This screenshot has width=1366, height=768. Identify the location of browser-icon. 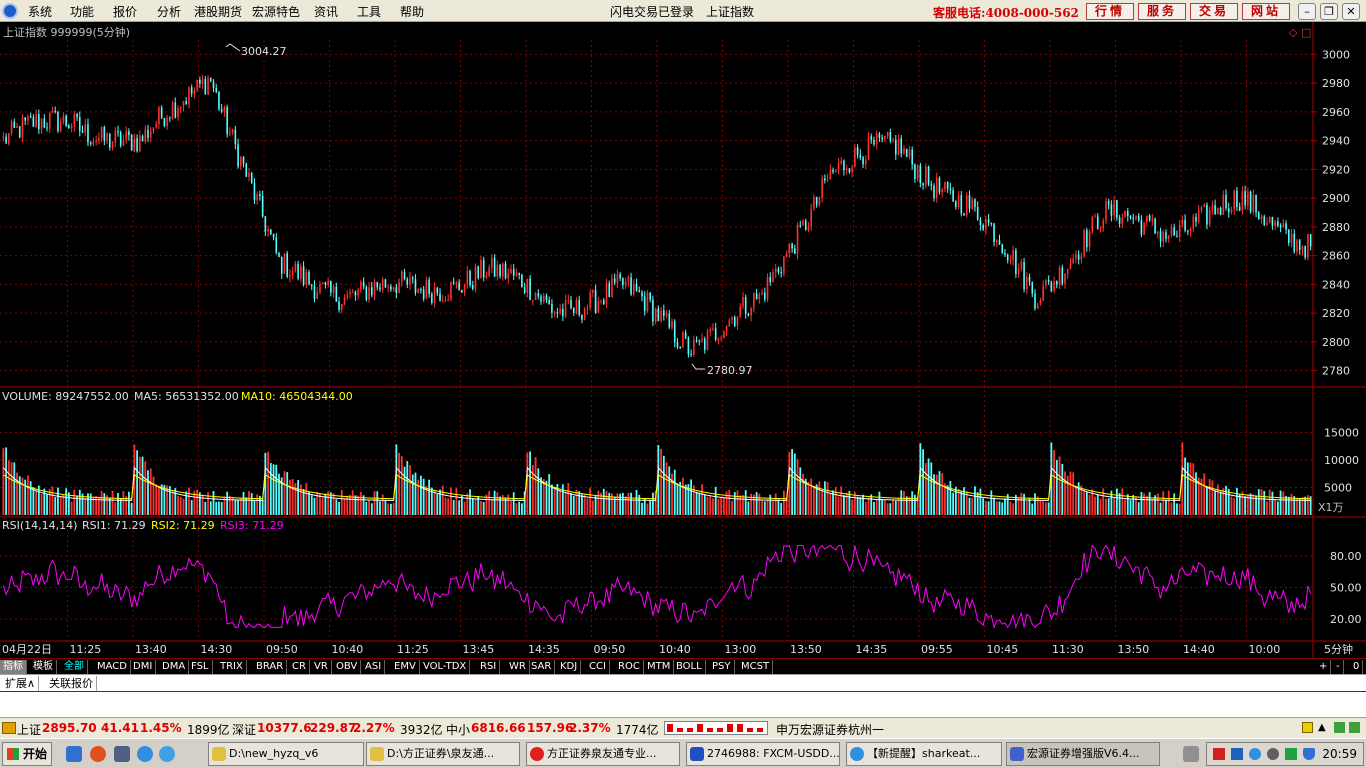
(98, 754).